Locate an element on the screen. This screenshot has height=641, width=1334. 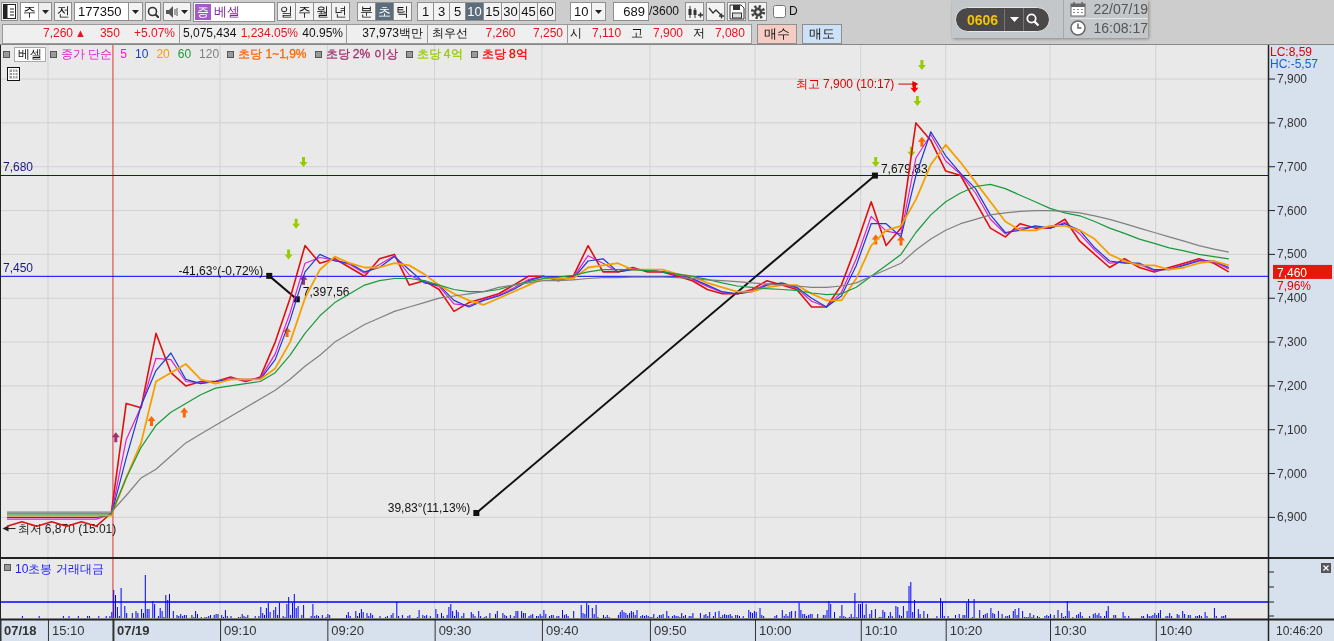
time-axis-label: 07/18 is located at coordinates (20, 630).